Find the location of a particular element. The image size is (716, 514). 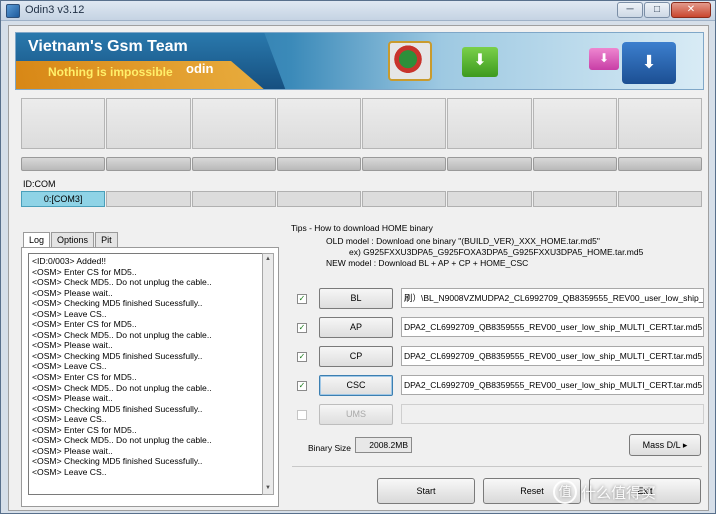

tab-options: Options is located at coordinates (73, 239).